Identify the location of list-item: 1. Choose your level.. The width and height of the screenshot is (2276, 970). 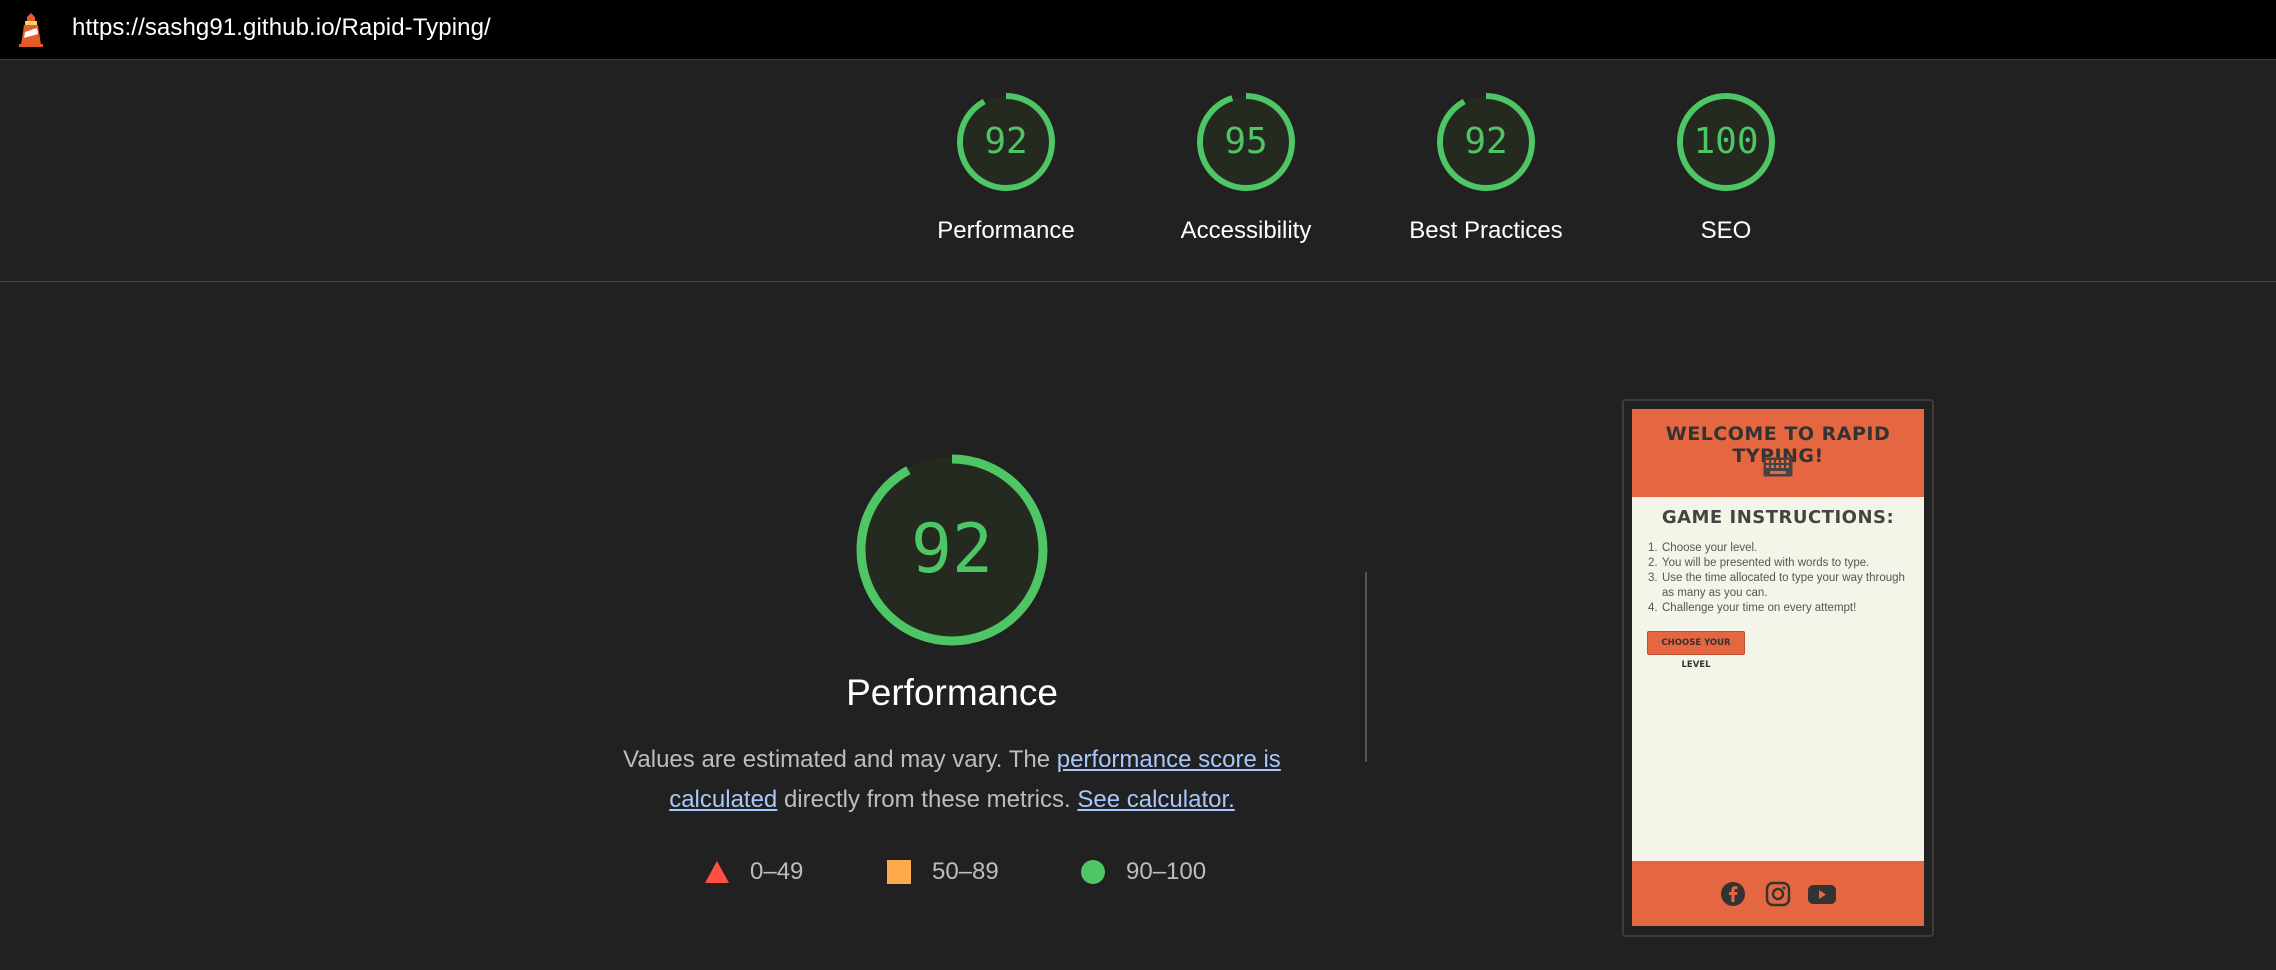
(1703, 548).